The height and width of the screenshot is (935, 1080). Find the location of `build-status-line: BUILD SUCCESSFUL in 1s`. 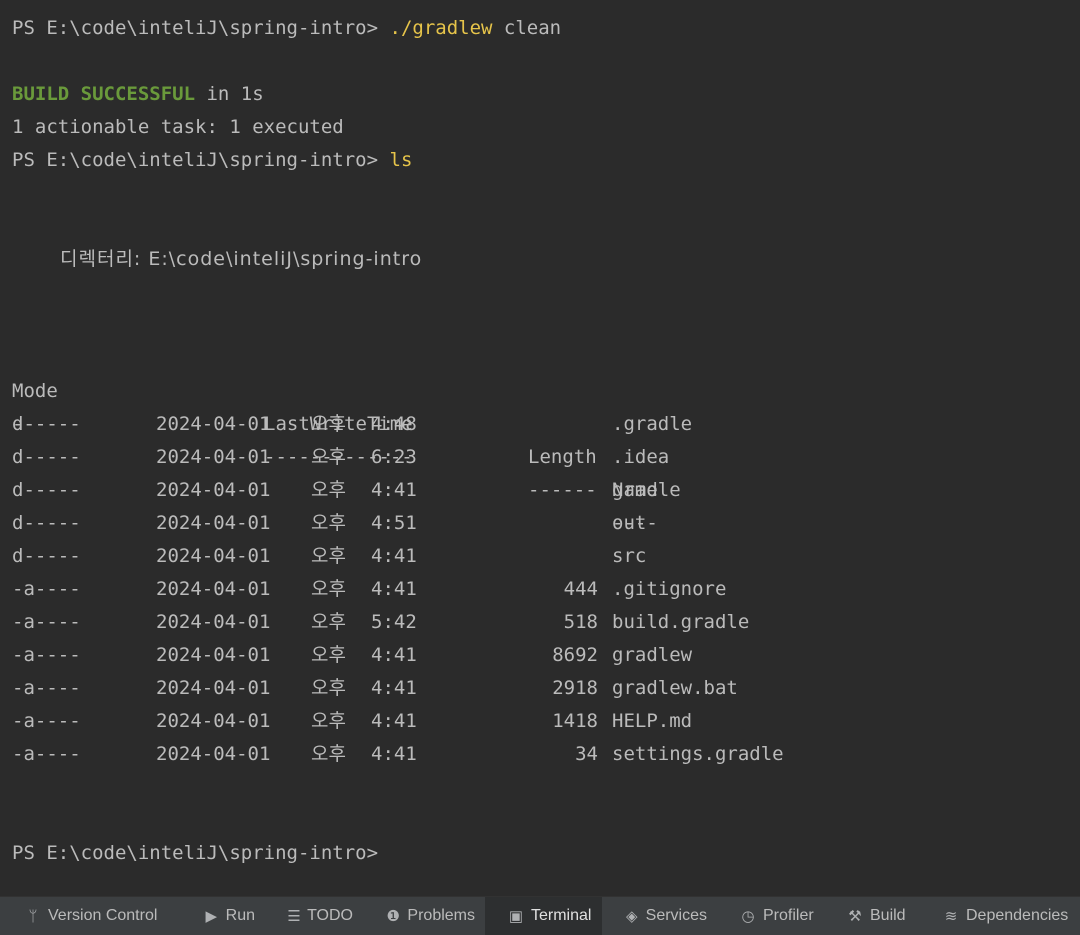

build-status-line: BUILD SUCCESSFUL in 1s is located at coordinates (138, 94).